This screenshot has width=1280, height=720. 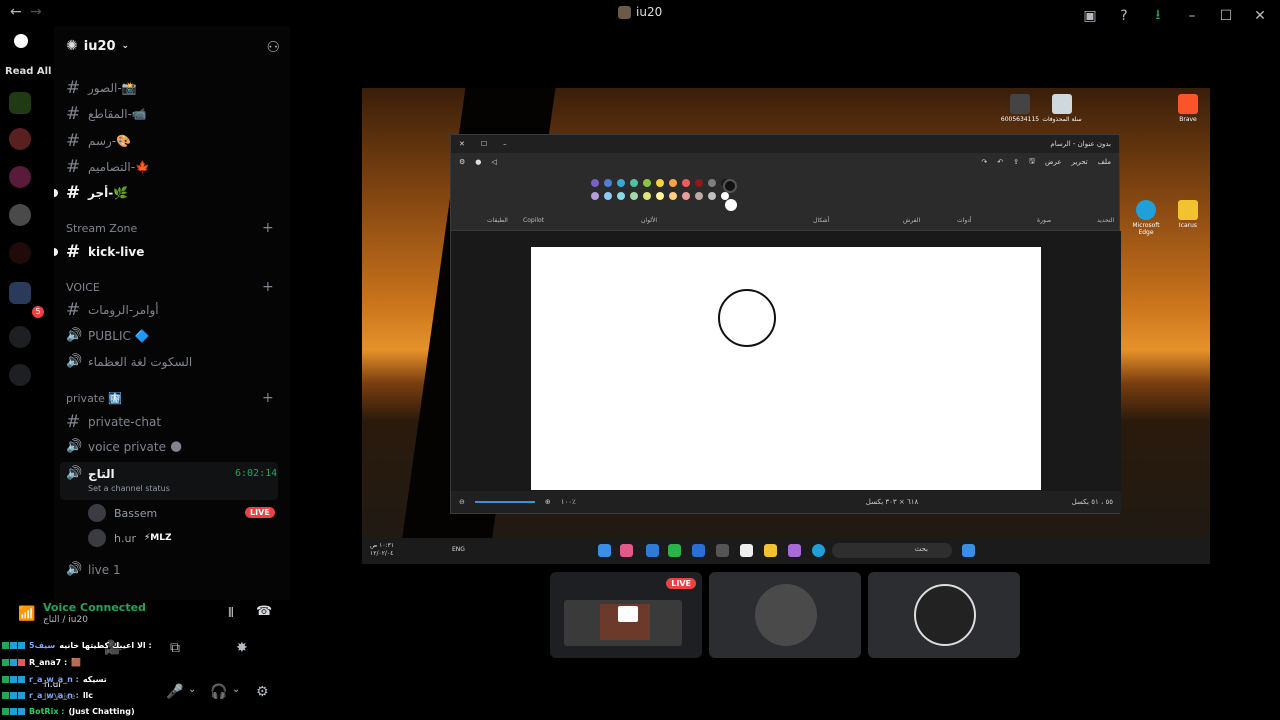 What do you see at coordinates (984, 162) in the screenshot?
I see `redo-icon: ↷` at bounding box center [984, 162].